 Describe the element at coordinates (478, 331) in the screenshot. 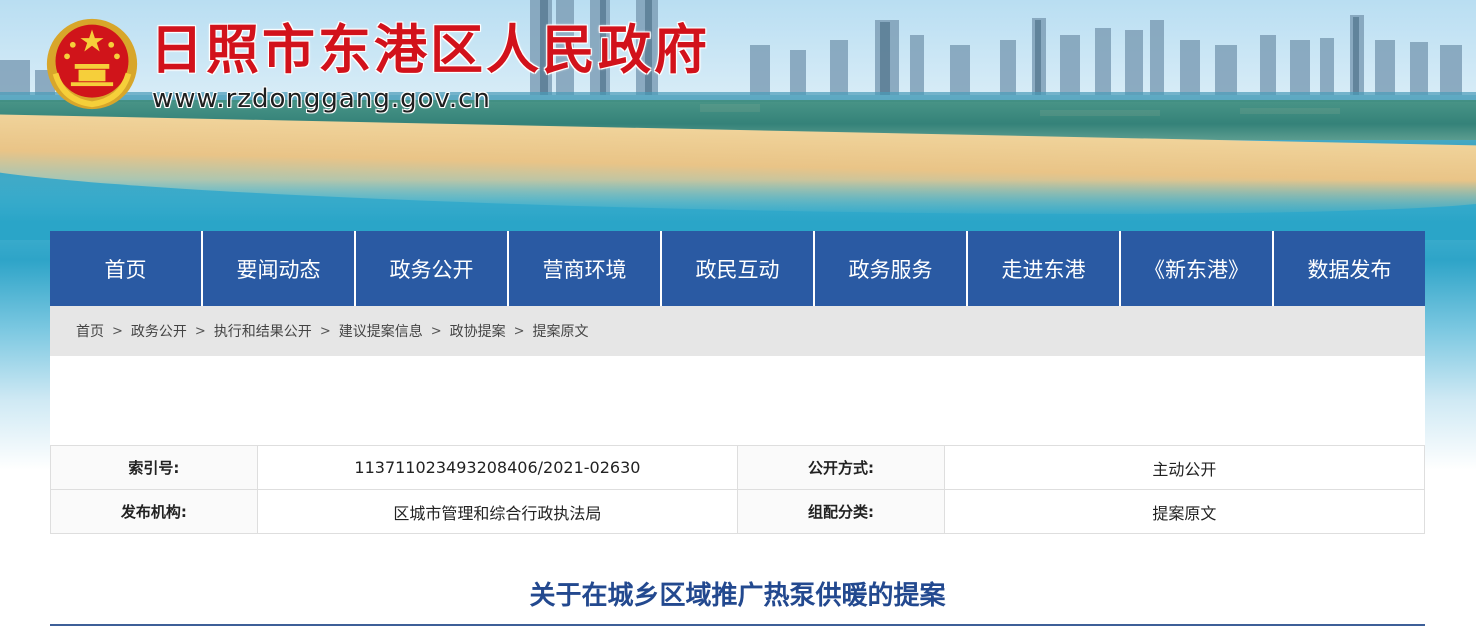

I see `breadcrumb-cppcc-proposals: 政协提案` at that location.